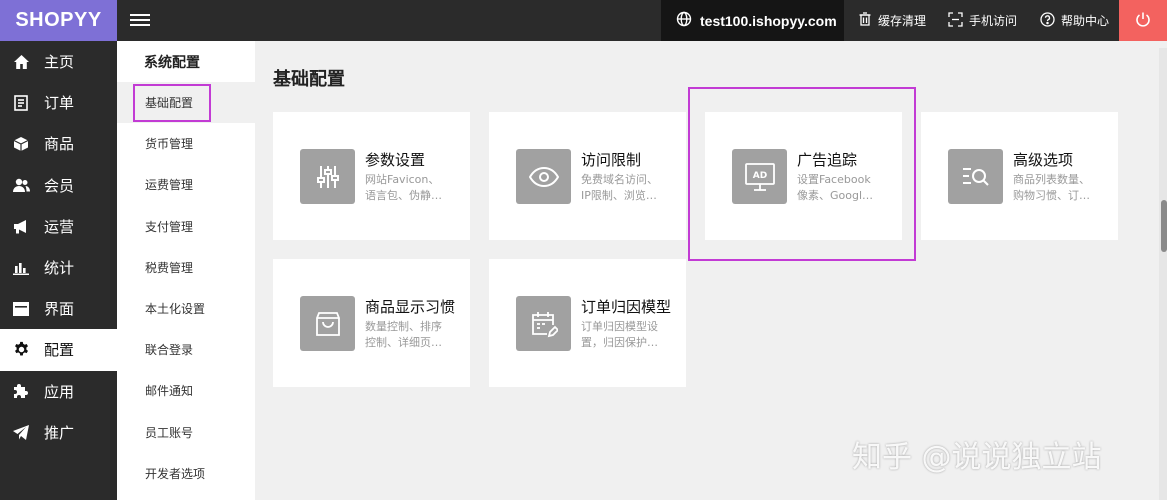 The height and width of the screenshot is (500, 1167). I want to click on home-icon, so click(21, 62).